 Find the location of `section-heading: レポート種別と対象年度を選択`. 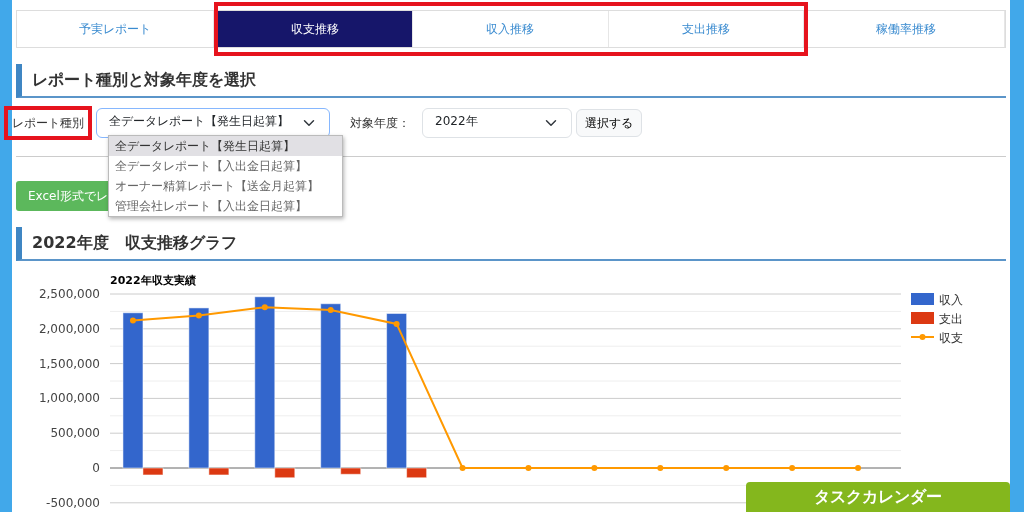

section-heading: レポート種別と対象年度を選択 is located at coordinates (511, 81).